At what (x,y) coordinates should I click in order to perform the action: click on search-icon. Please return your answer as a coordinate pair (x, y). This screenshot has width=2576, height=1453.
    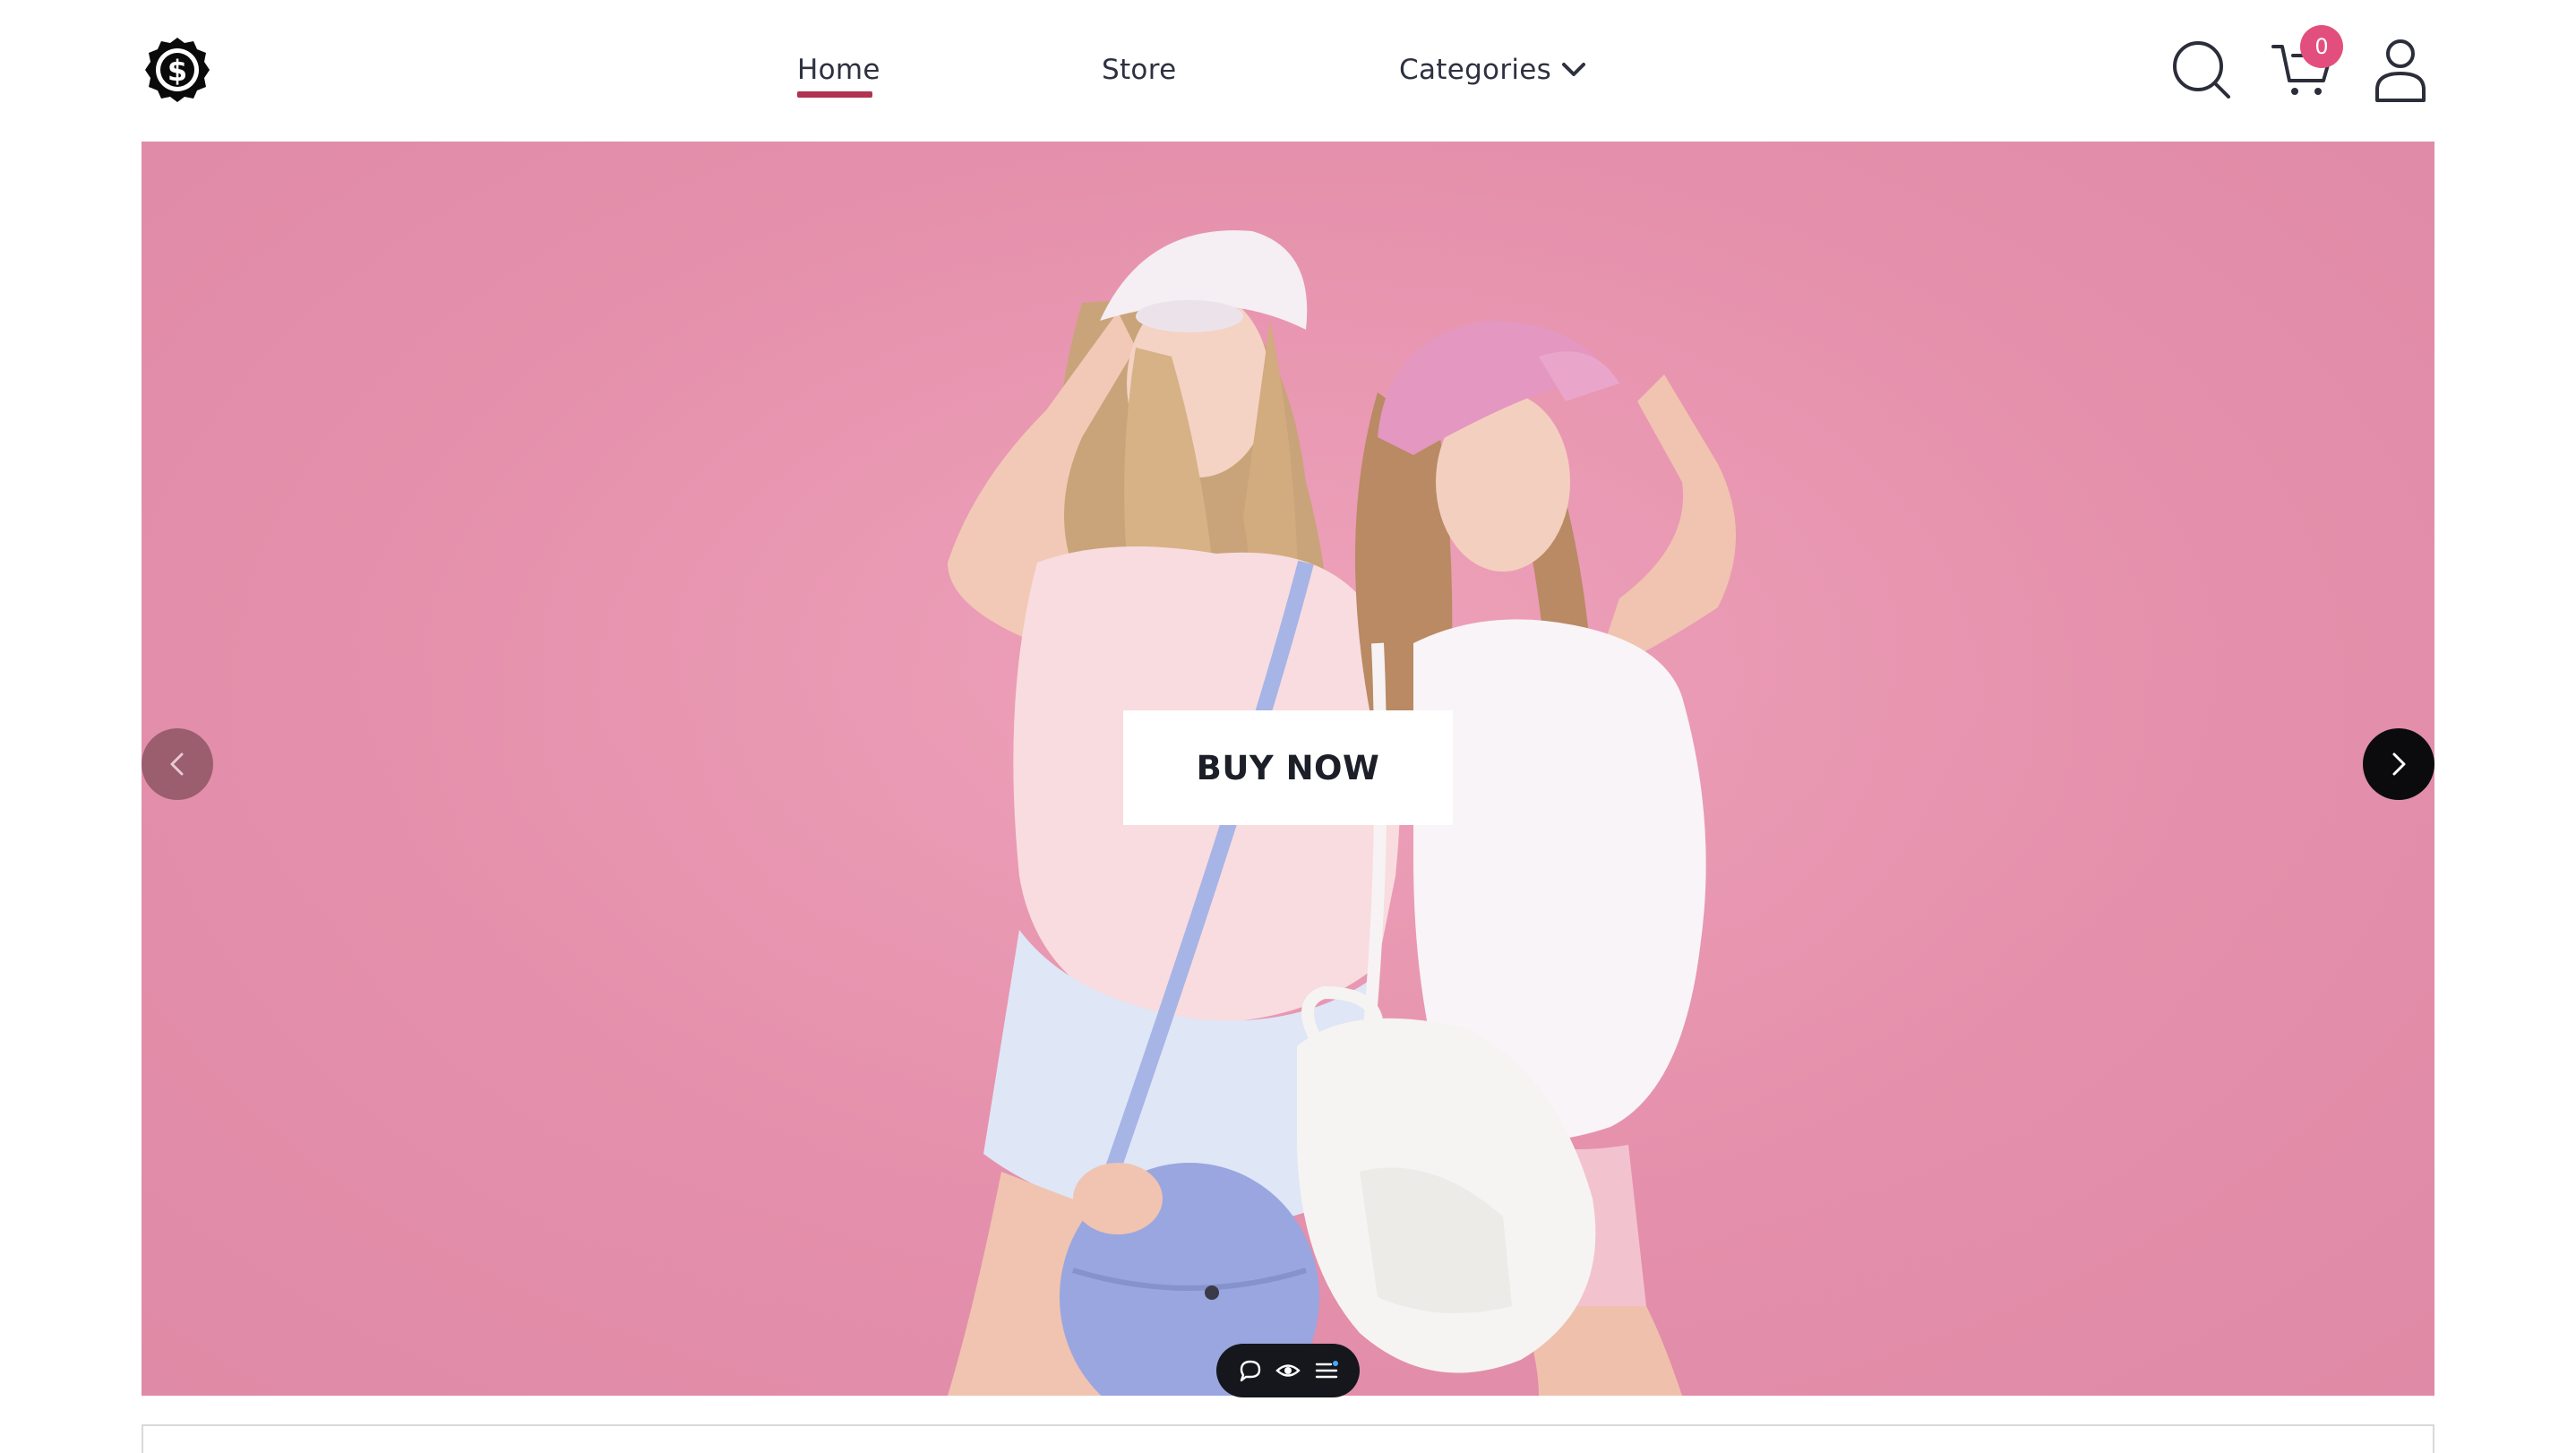
    Looking at the image, I should click on (2201, 70).